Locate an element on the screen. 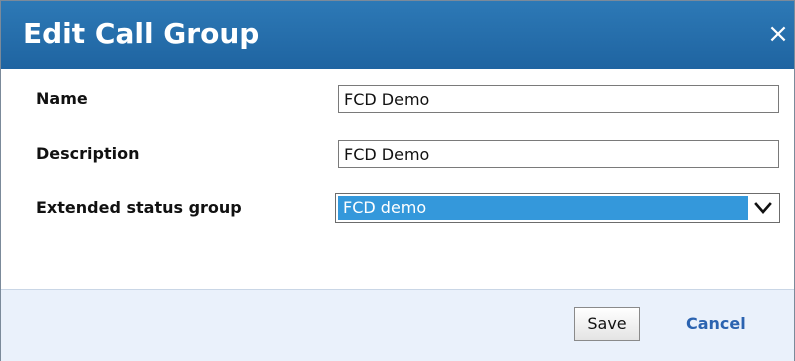 The image size is (795, 361). description-field is located at coordinates (558, 154).